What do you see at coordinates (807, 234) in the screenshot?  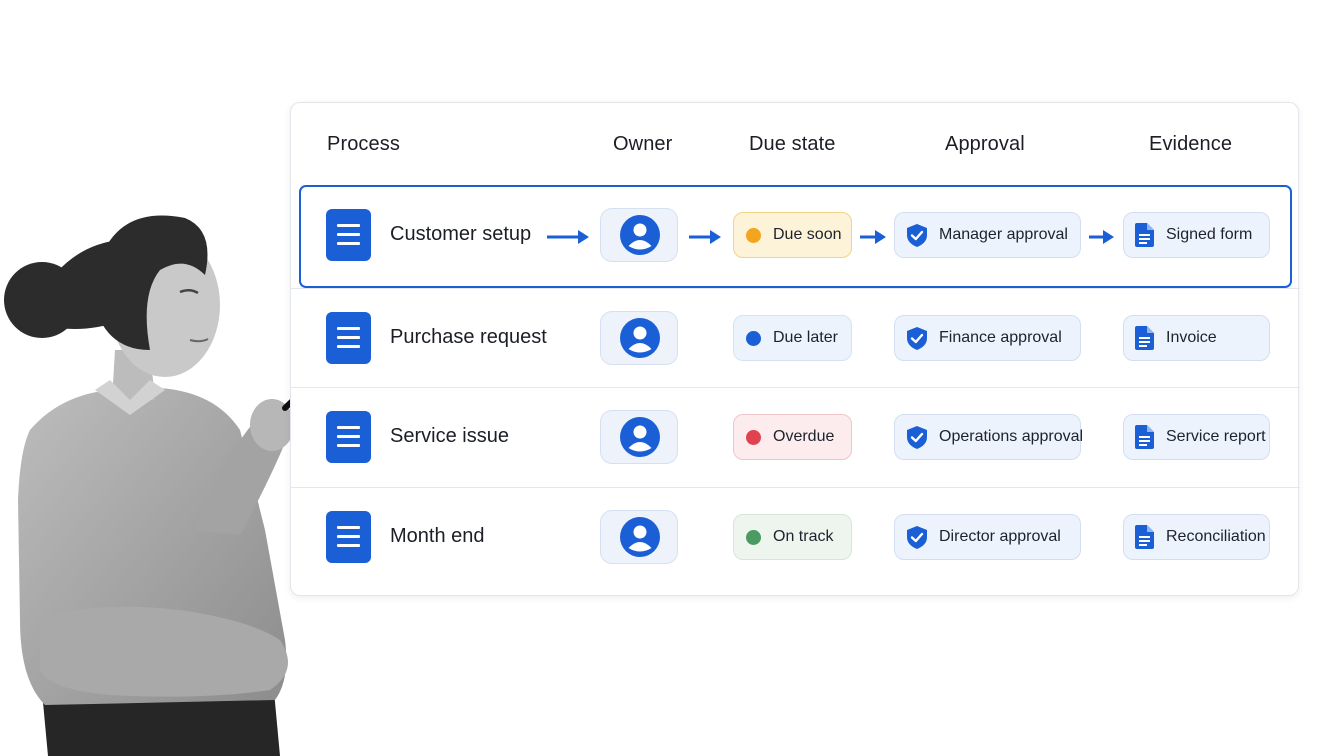 I see `due-state-label: Due soon` at bounding box center [807, 234].